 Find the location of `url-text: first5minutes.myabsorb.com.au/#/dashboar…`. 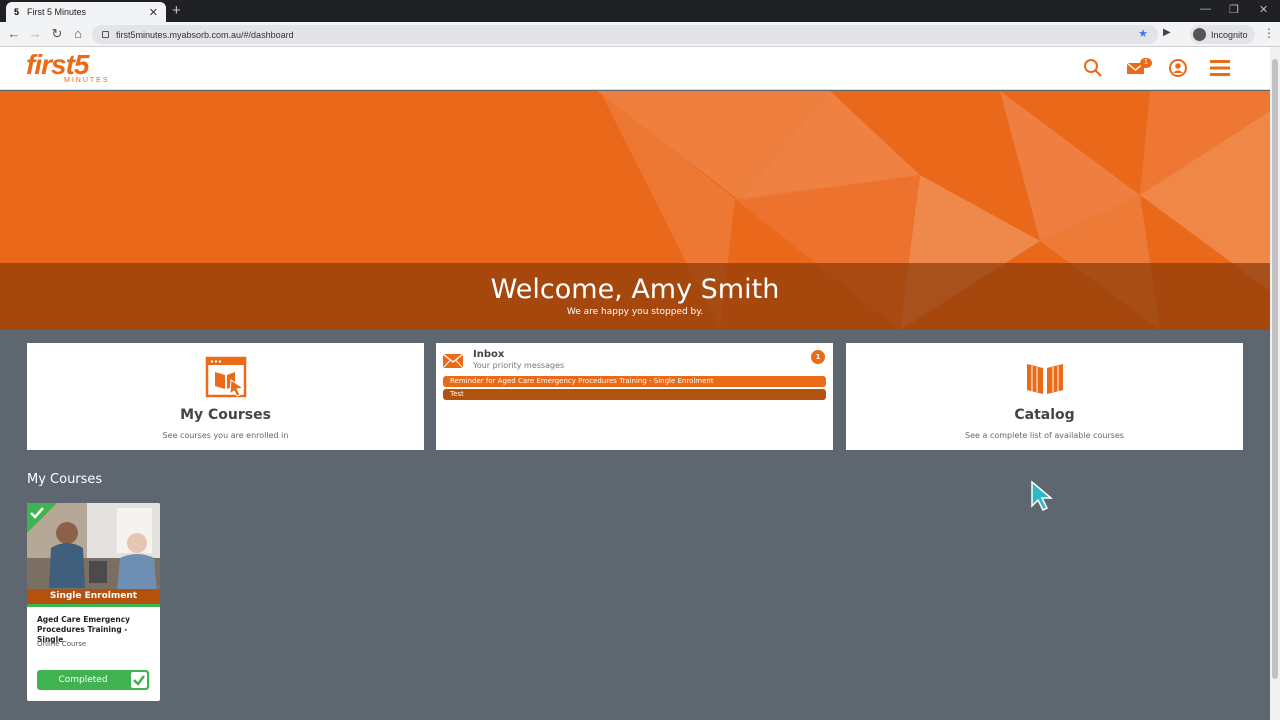

url-text: first5minutes.myabsorb.com.au/#/dashboar… is located at coordinates (205, 34).